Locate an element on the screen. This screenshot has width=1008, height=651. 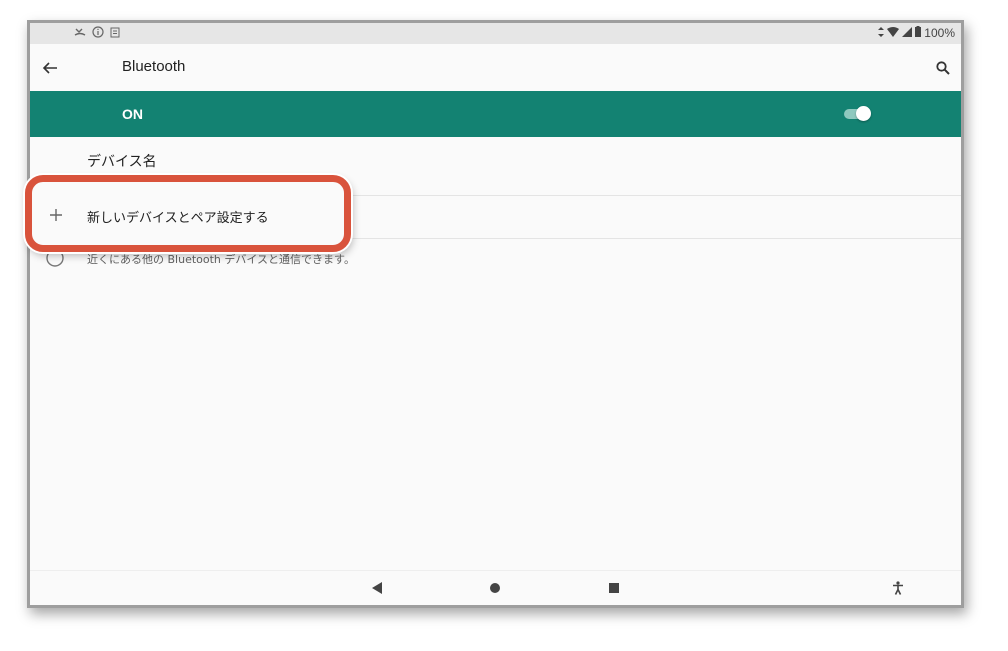
cell-signal-icon is located at coordinates (907, 33).